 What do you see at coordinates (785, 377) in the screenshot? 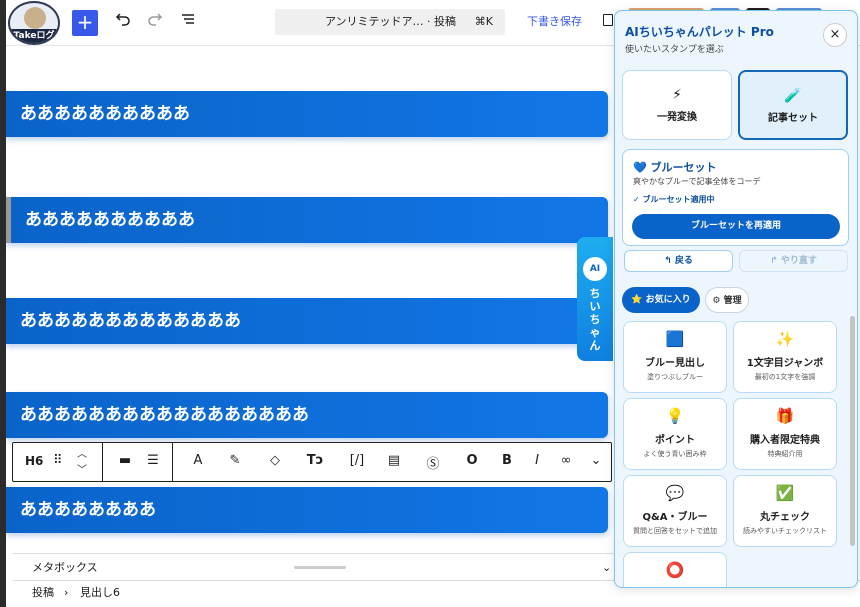
I see `stamp-desc: 最初の1文字を強調` at bounding box center [785, 377].